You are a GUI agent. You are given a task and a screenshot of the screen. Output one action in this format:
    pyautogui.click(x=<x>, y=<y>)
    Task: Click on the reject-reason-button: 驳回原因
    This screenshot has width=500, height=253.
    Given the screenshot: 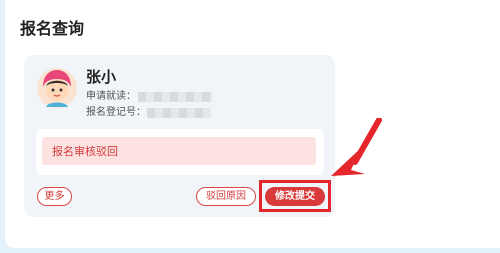 What is the action you would take?
    pyautogui.click(x=226, y=196)
    